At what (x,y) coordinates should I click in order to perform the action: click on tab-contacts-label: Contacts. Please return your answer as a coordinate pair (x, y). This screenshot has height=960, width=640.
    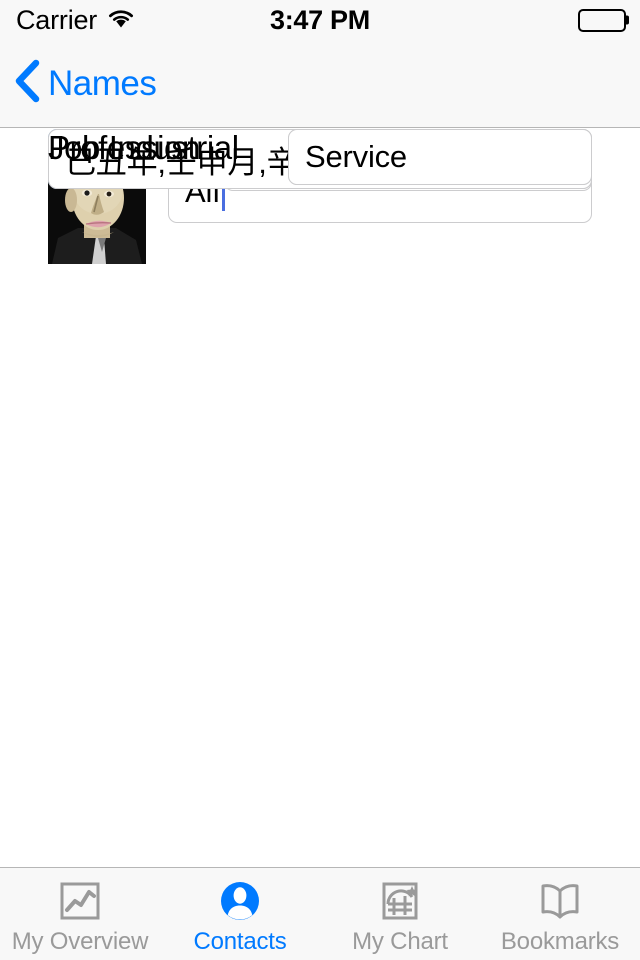
    Looking at the image, I should click on (240, 941).